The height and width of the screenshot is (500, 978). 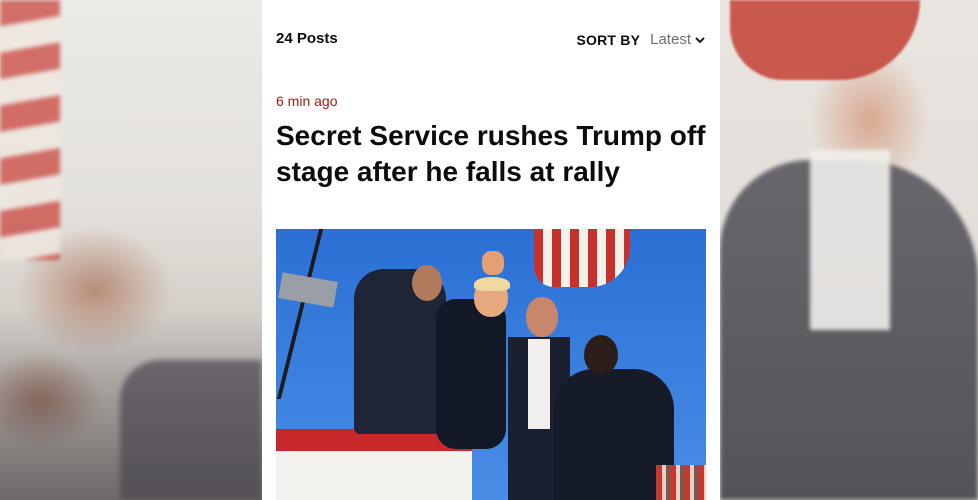 What do you see at coordinates (300, 314) in the screenshot?
I see `light-mast` at bounding box center [300, 314].